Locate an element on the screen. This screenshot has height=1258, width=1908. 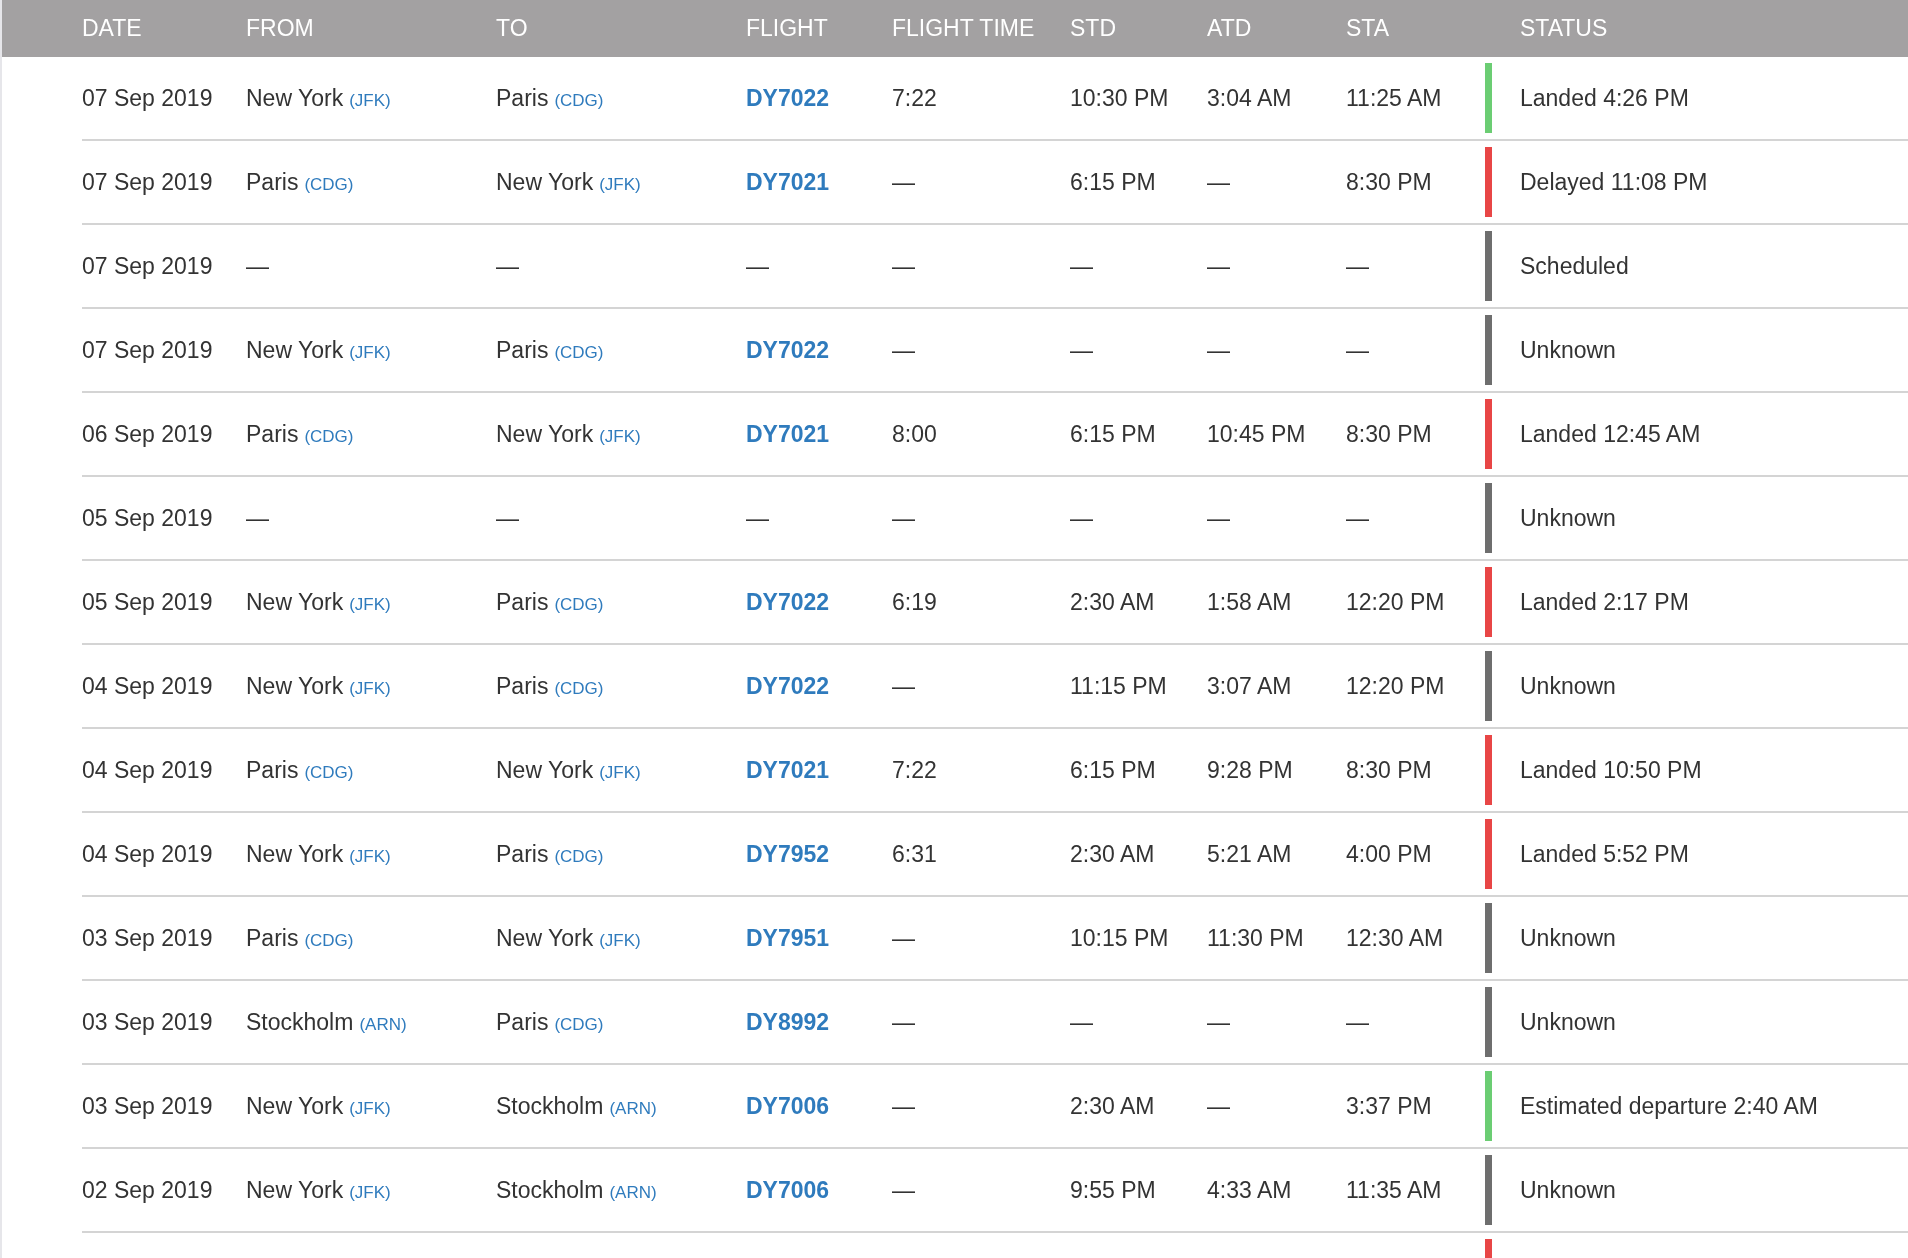
std-cell-text: 2:30 AM is located at coordinates (1113, 1106).